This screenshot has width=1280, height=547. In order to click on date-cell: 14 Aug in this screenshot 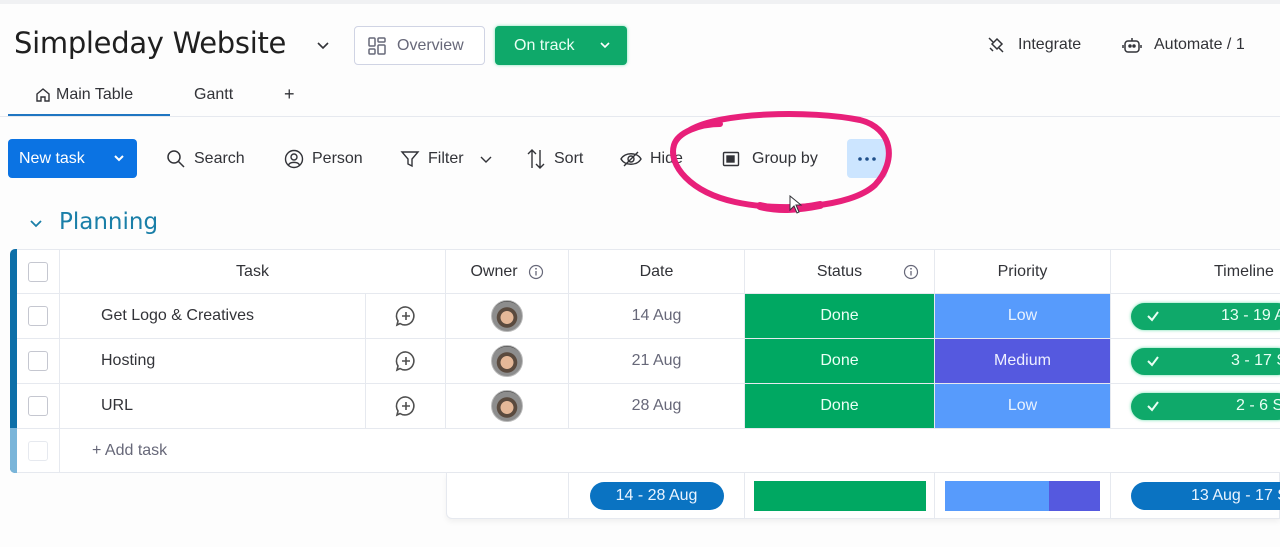, I will do `click(657, 316)`.